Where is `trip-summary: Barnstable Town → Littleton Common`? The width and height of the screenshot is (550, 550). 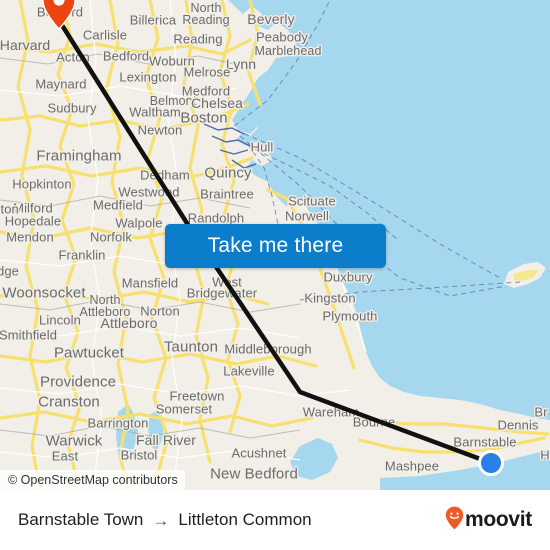 trip-summary: Barnstable Town → Littleton Common is located at coordinates (165, 520).